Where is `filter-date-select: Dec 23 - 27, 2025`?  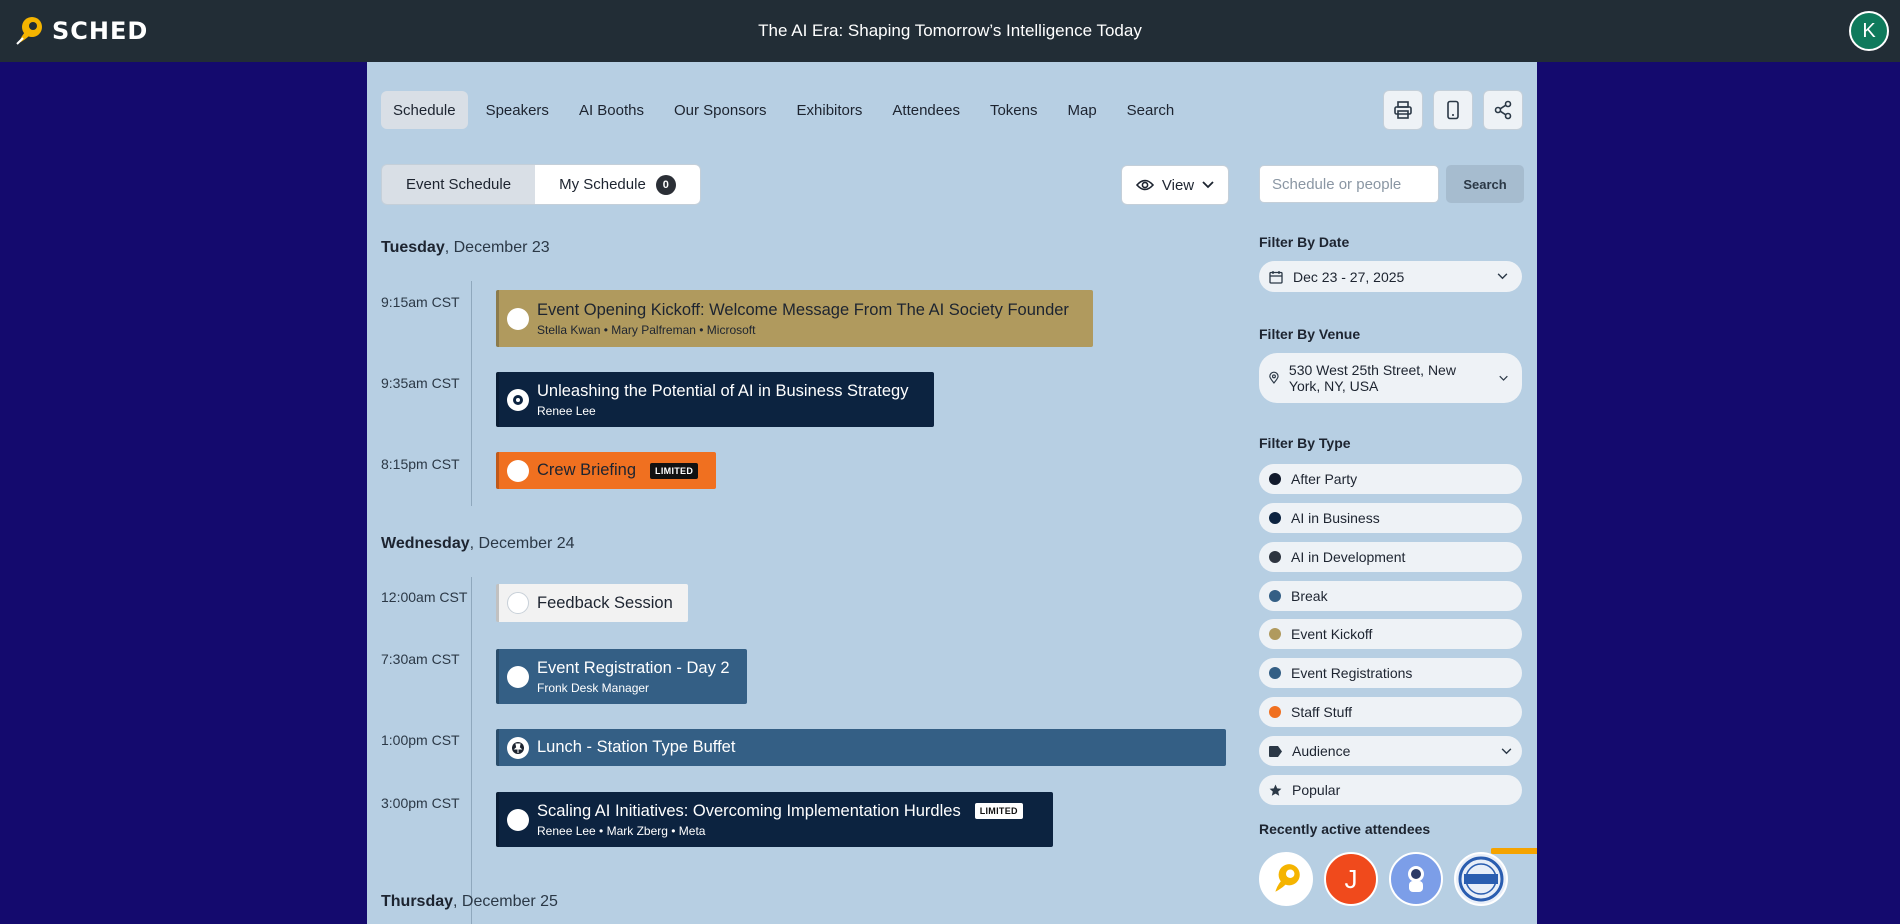
filter-date-select: Dec 23 - 27, 2025 is located at coordinates (1390, 276).